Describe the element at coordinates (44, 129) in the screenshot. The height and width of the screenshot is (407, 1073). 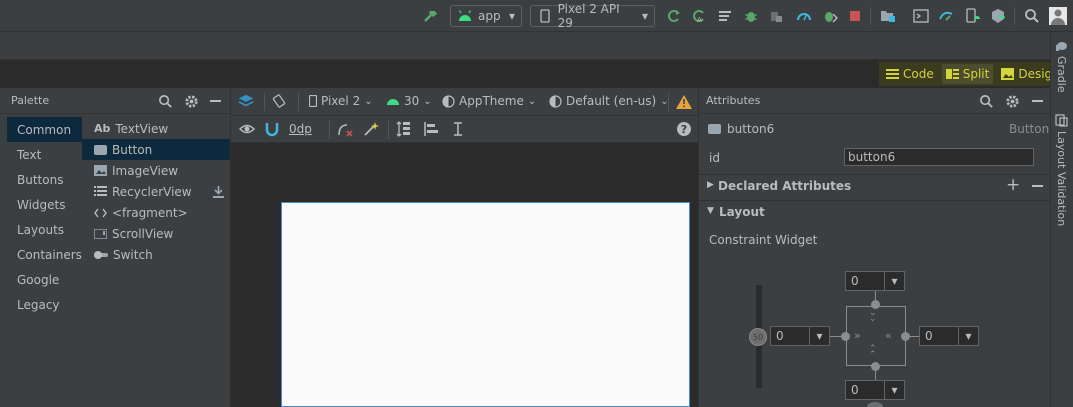
I see `palette-category-common: Common` at that location.